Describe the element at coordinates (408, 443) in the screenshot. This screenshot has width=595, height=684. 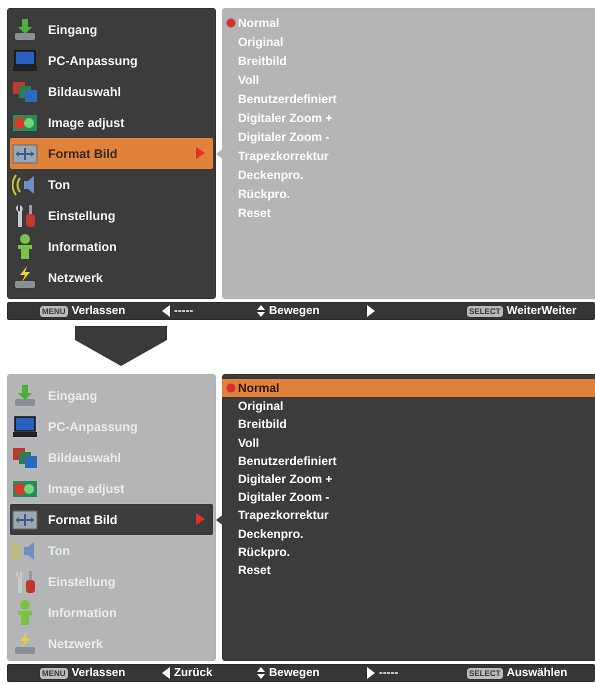
I see `submenu-item: Voll` at that location.